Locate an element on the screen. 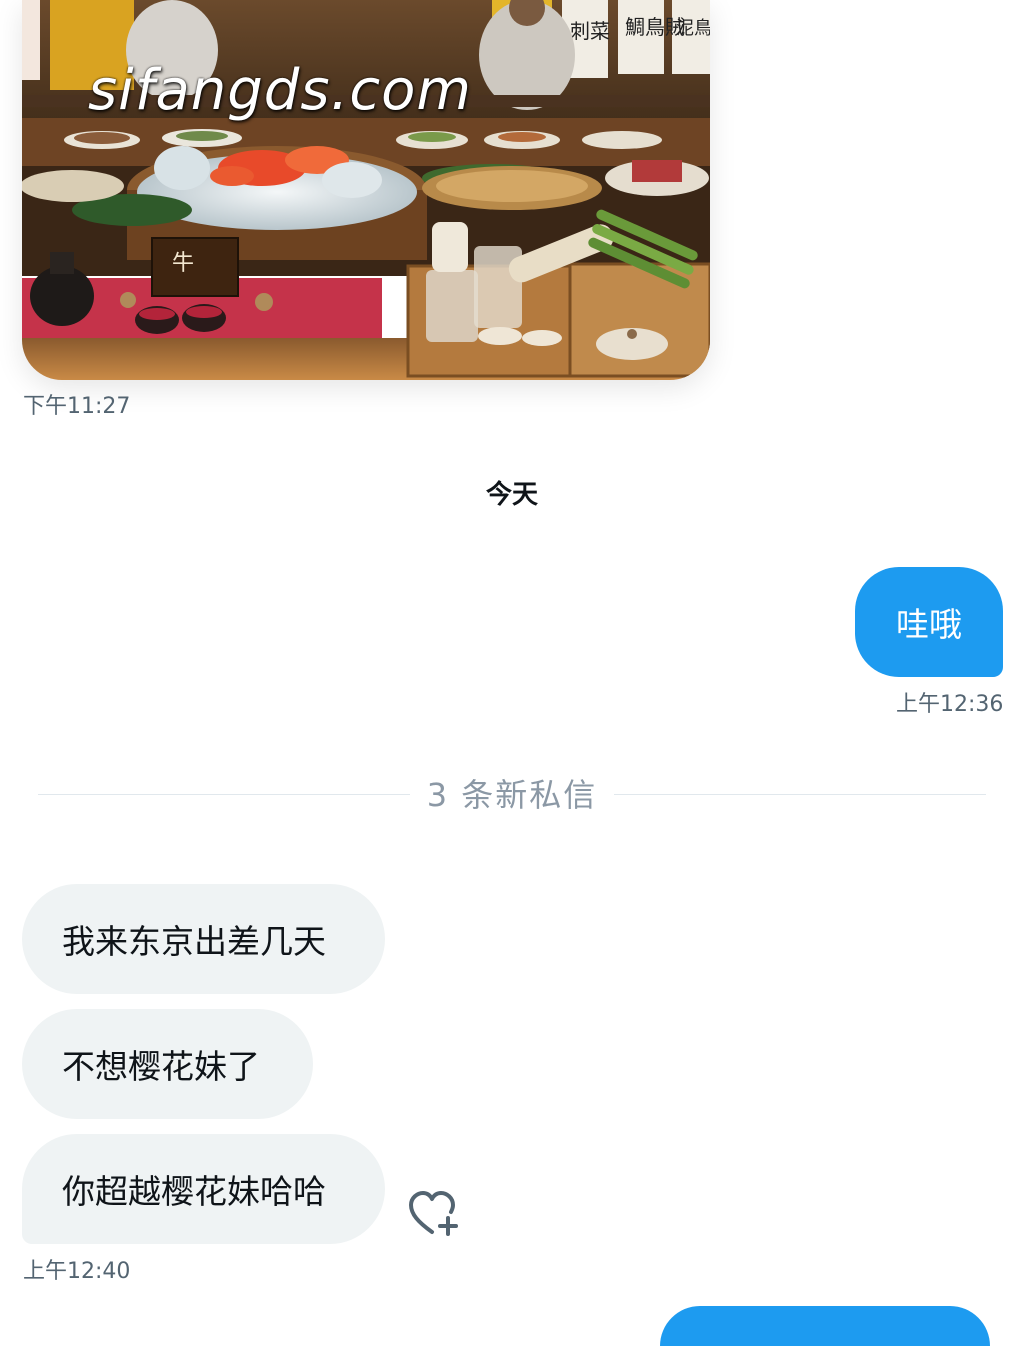  received-message-bubble: 我来东京出差几天 is located at coordinates (203, 939).